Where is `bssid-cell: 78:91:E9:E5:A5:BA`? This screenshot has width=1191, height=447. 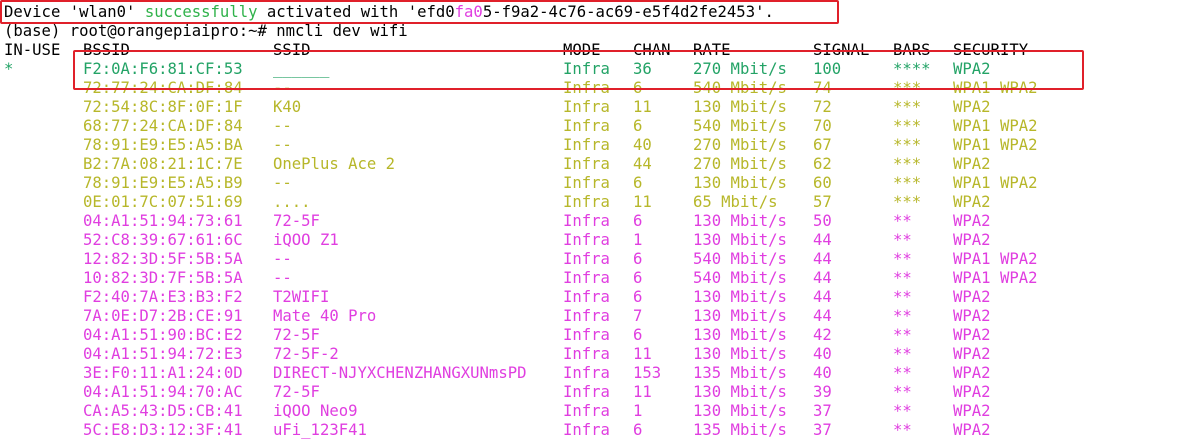 bssid-cell: 78:91:E9:E5:A5:BA is located at coordinates (163, 145).